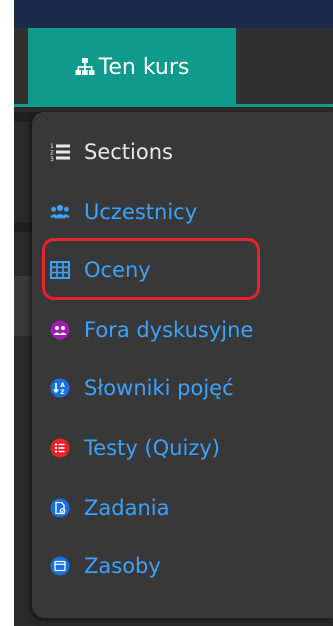 This screenshot has height=626, width=333. Describe the element at coordinates (169, 330) in the screenshot. I see `menu-item-label: Fora dyskusyjne` at that location.